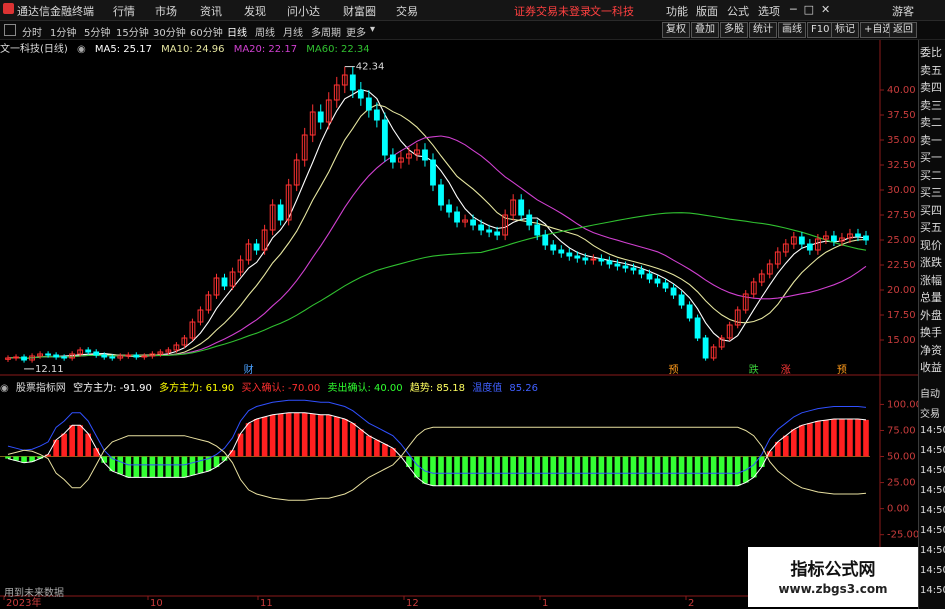 This screenshot has height=609, width=945. I want to click on event-marker: 跌, so click(754, 369).